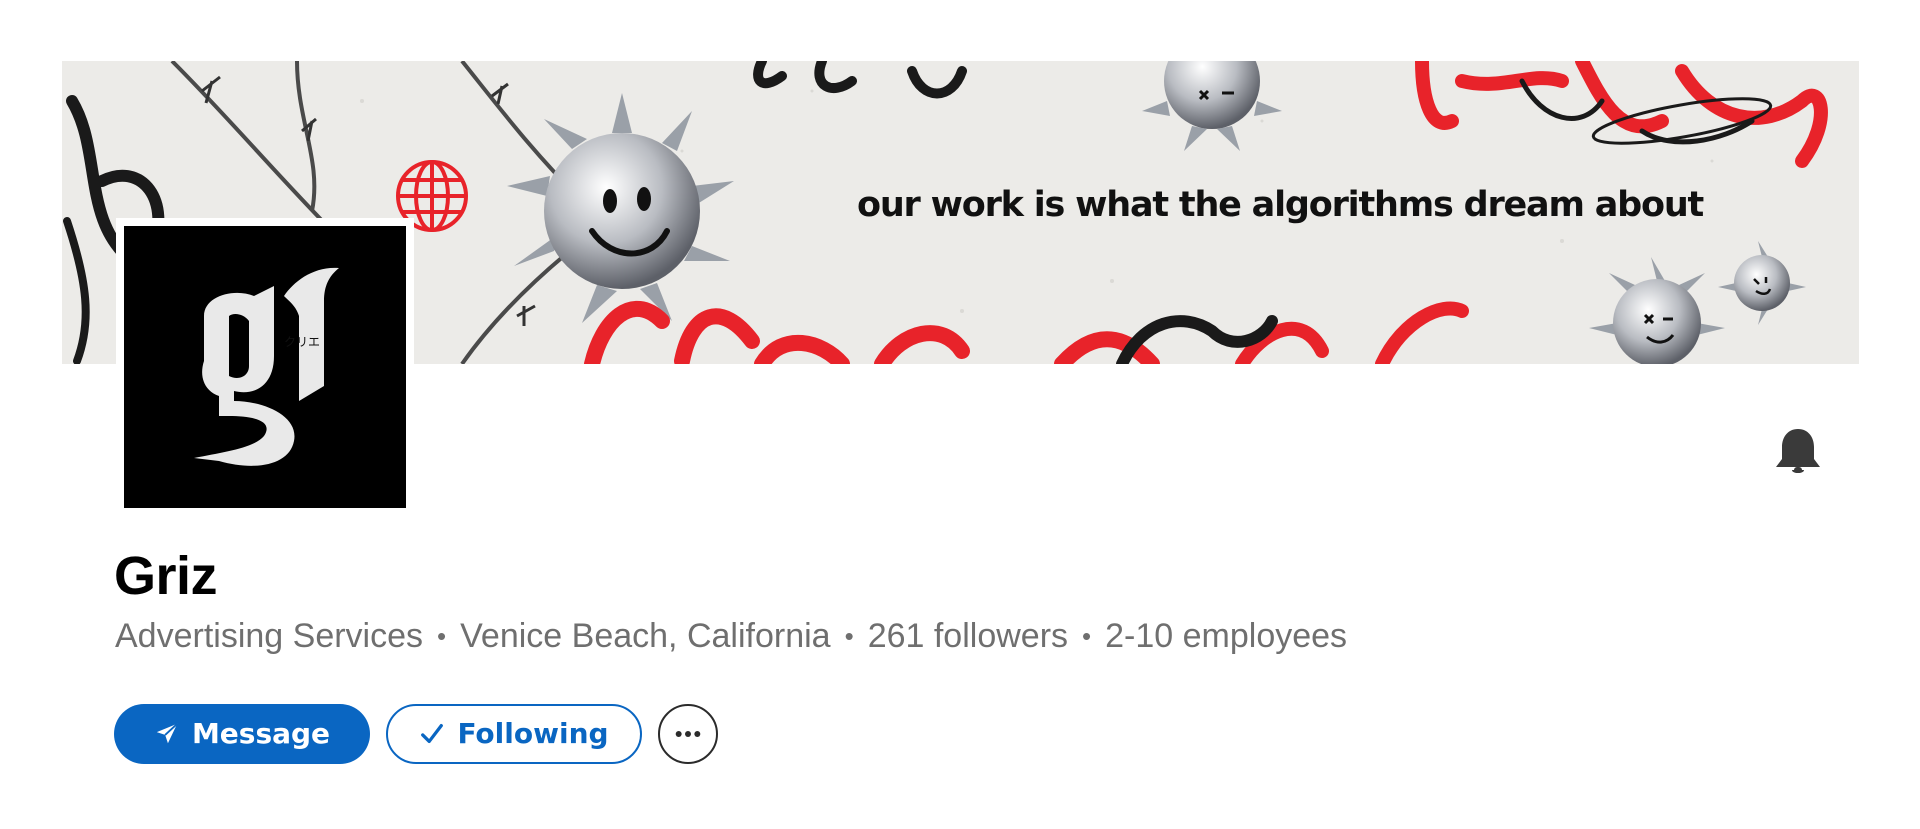 The height and width of the screenshot is (829, 1920). I want to click on following-button: Following, so click(514, 733).